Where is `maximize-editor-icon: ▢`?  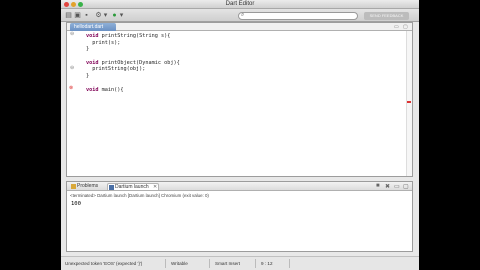
maximize-editor-icon: ▢ is located at coordinates (405, 27).